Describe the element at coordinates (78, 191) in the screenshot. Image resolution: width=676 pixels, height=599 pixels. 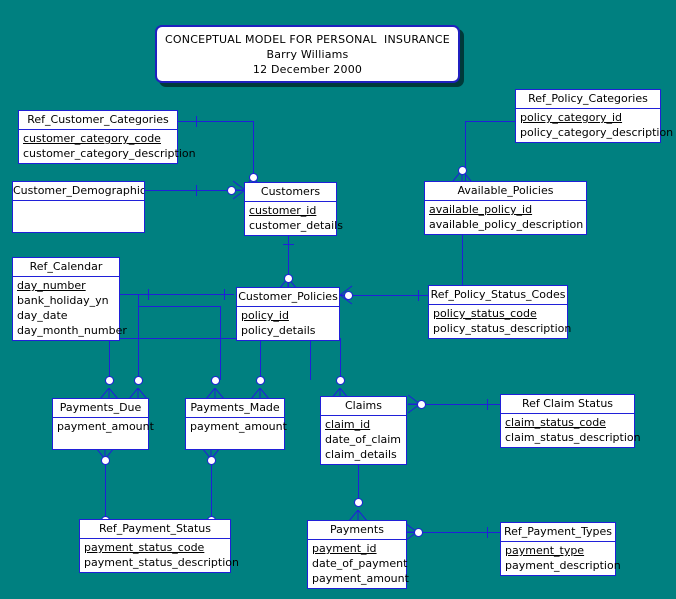
I see `entity-header-customer-demographics: Customer_Demographics` at that location.